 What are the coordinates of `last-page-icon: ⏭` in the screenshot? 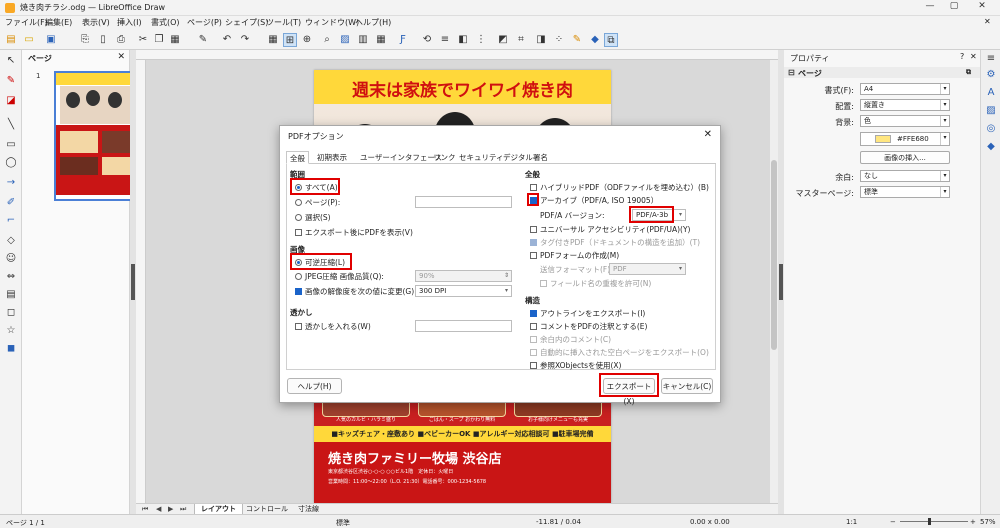 It's located at (183, 509).